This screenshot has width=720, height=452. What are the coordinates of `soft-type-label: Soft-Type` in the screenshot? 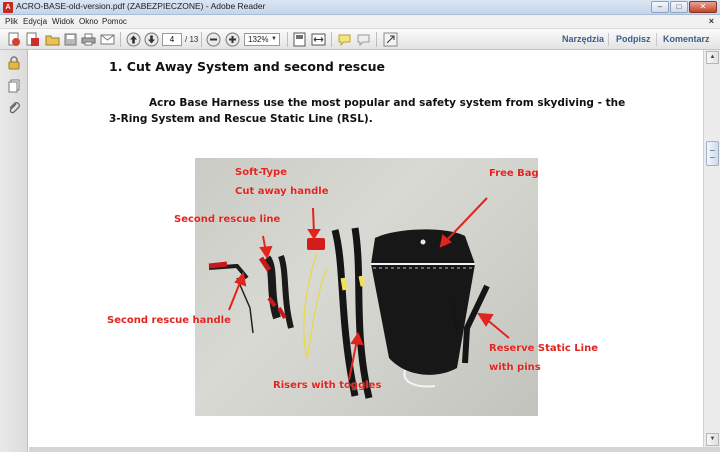 It's located at (261, 172).